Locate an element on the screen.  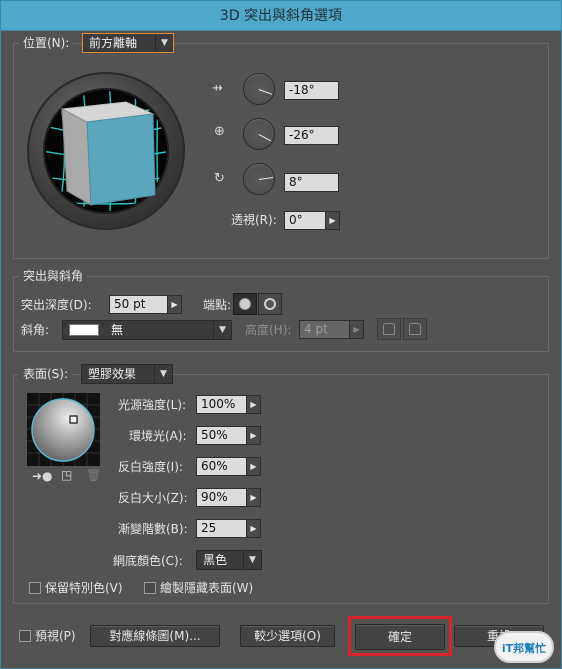
cap-off-button is located at coordinates (270, 304).